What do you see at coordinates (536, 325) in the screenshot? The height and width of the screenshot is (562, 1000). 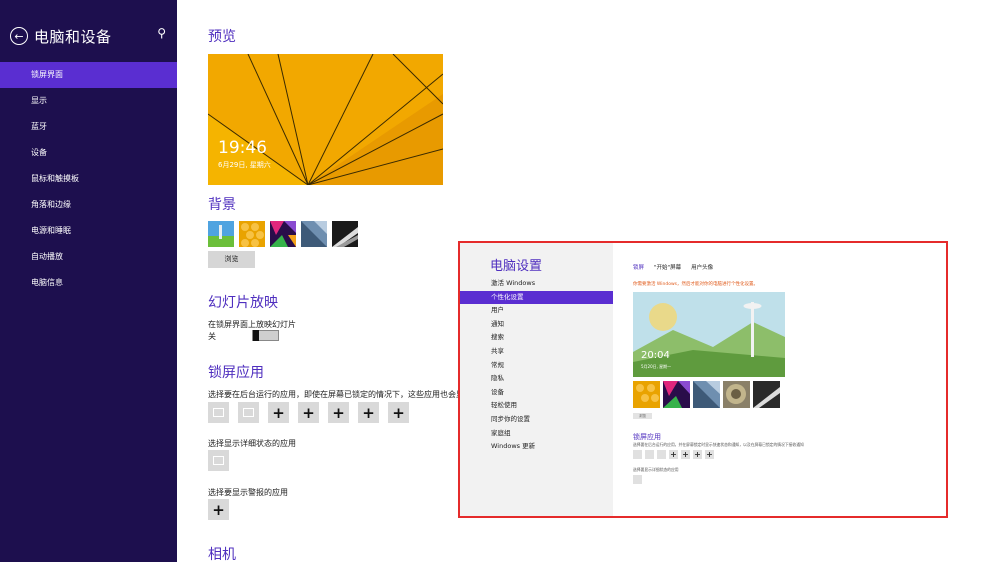 I see `overlay-item-notifications: 通知` at bounding box center [536, 325].